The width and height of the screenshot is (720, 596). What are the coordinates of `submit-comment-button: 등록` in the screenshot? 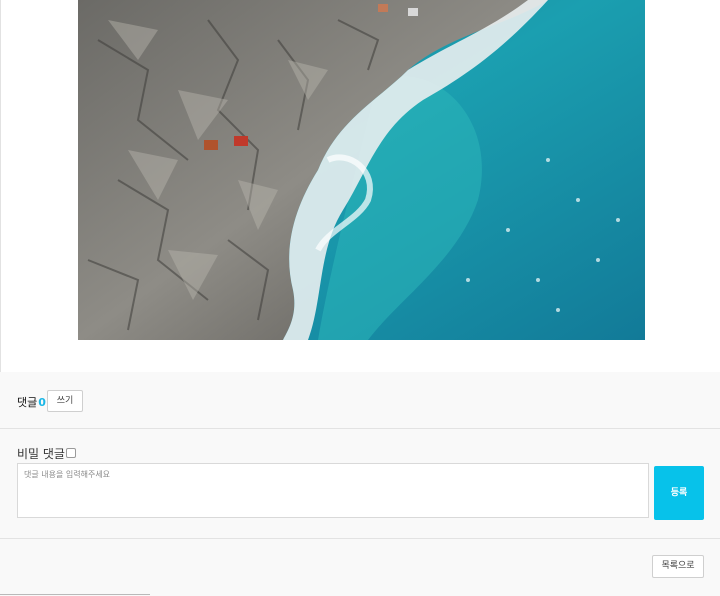 It's located at (679, 493).